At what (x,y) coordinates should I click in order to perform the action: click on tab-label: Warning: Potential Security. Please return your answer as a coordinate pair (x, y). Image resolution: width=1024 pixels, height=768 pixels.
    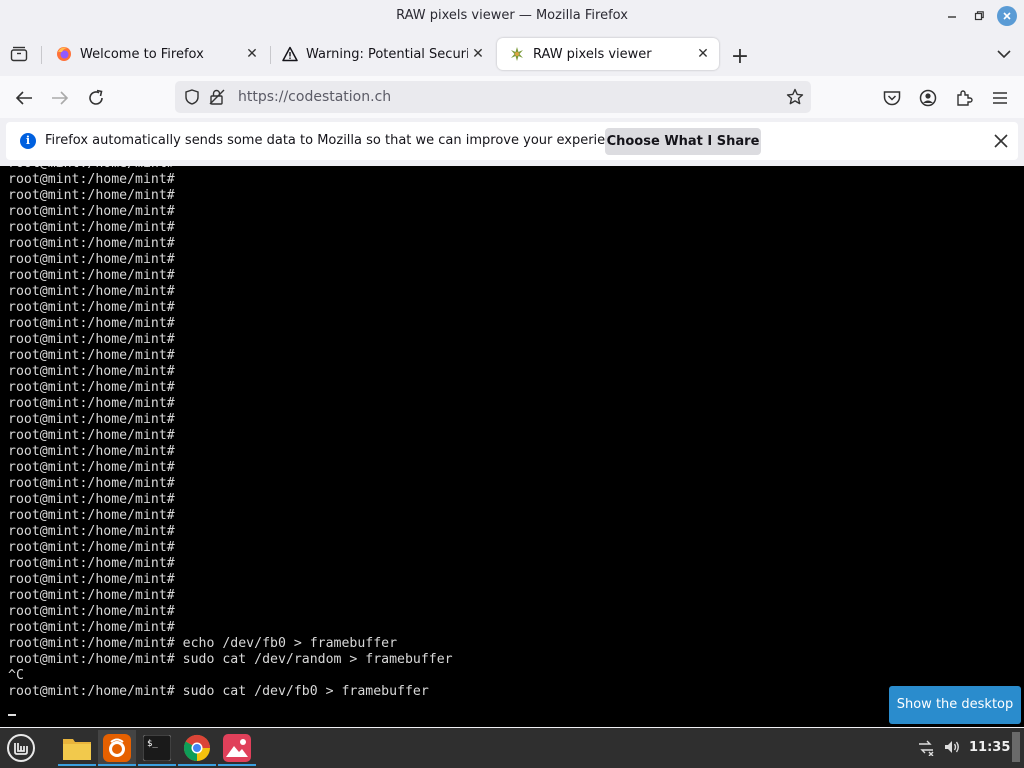
    Looking at the image, I should click on (387, 54).